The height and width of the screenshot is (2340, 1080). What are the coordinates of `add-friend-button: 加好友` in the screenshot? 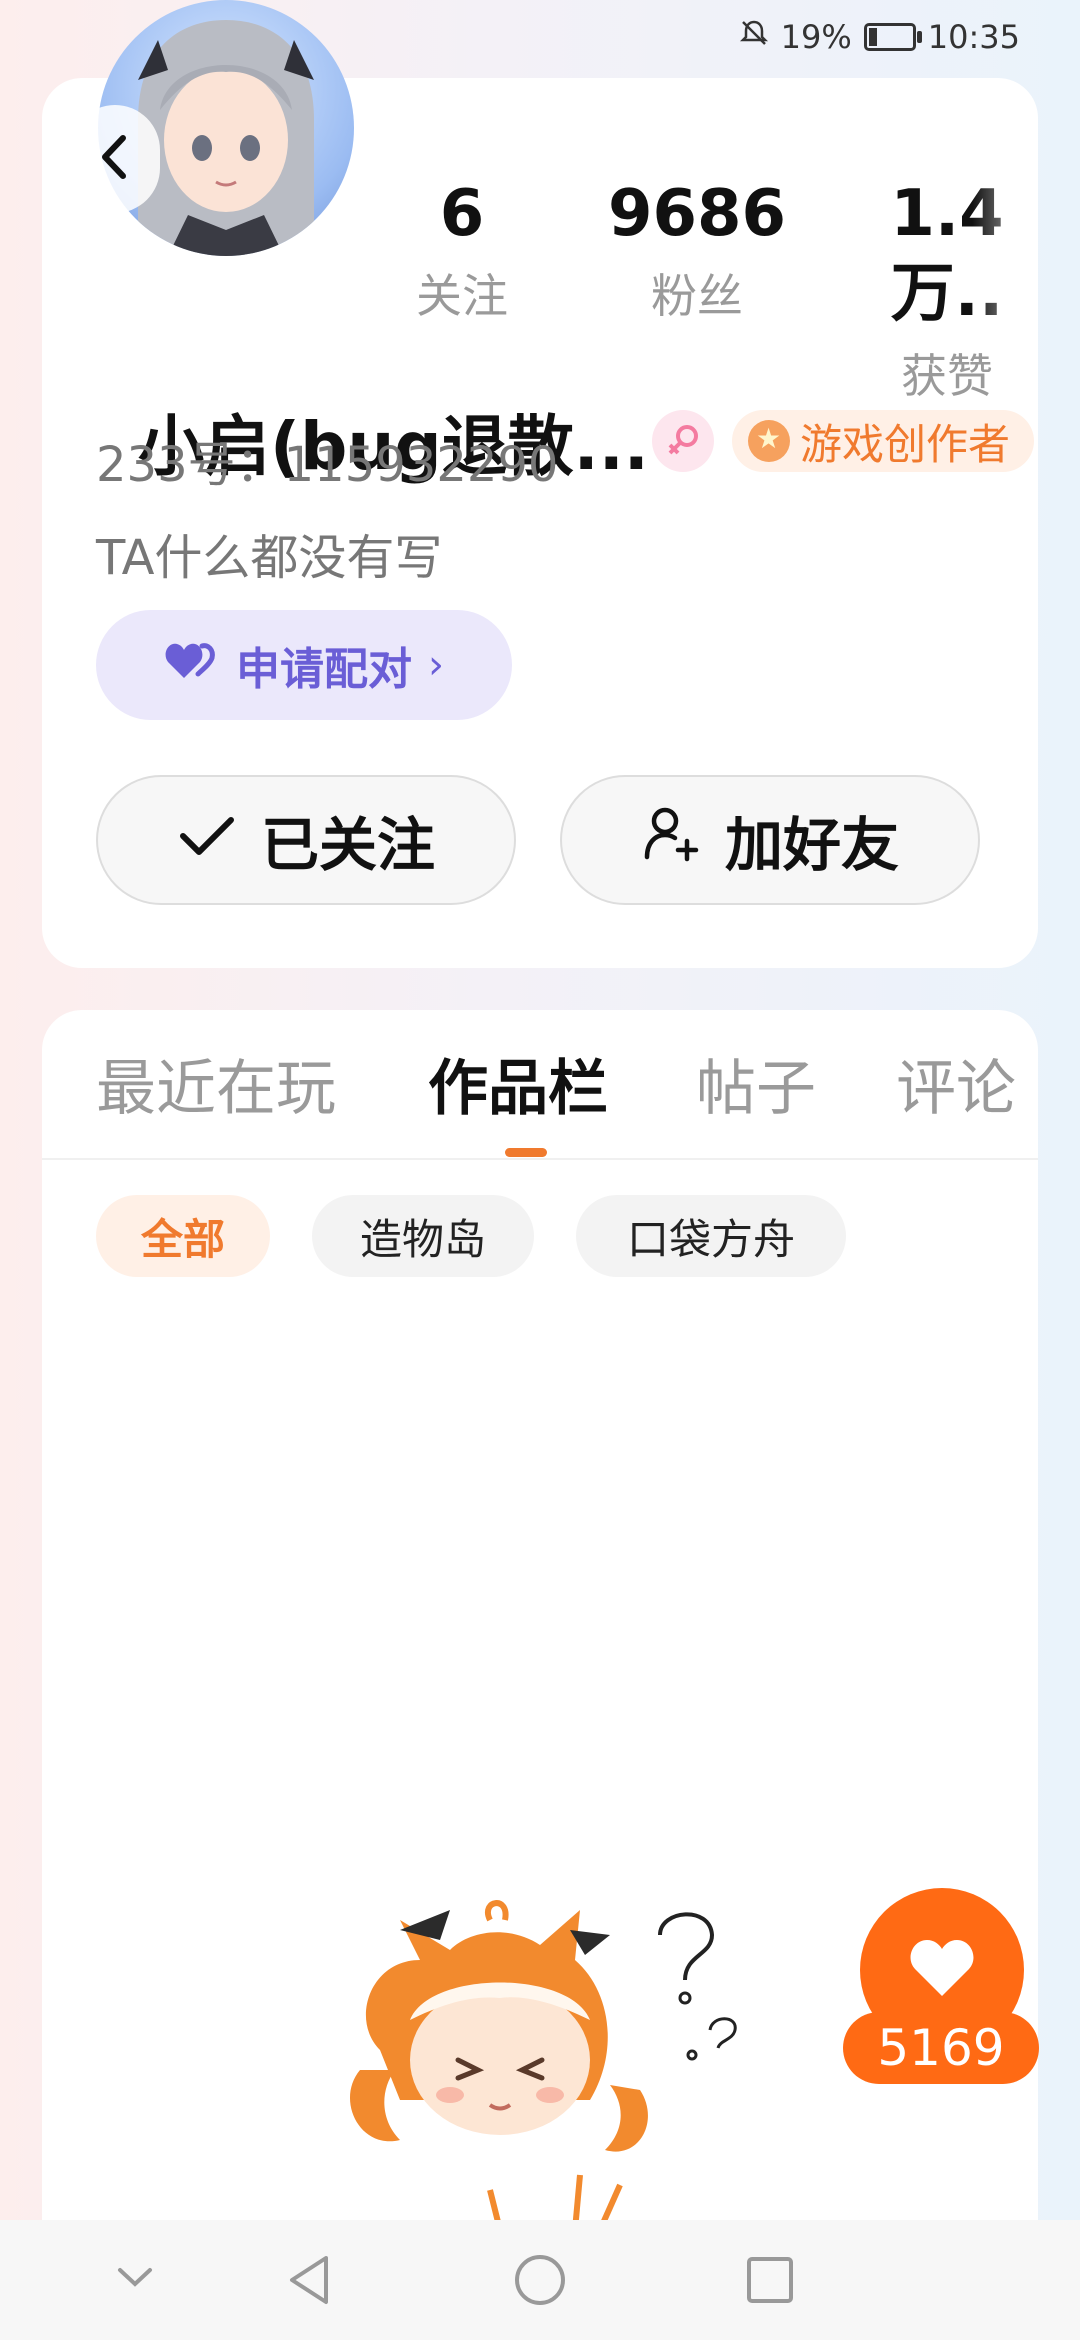 It's located at (770, 840).